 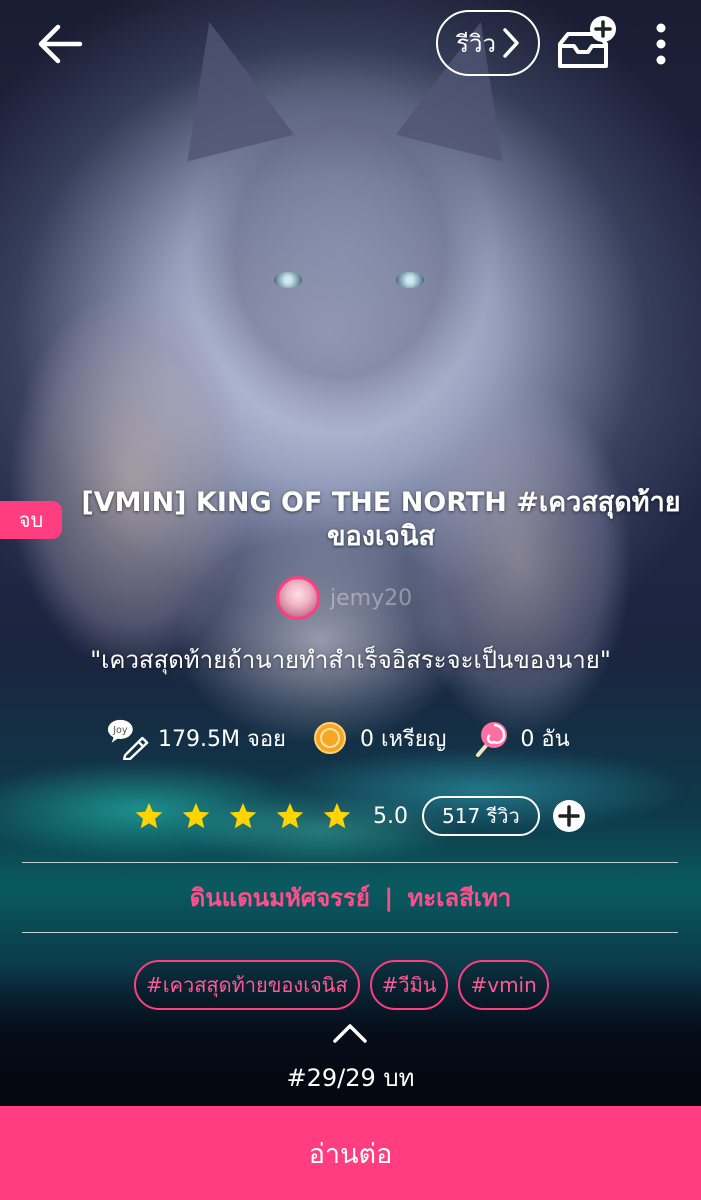 I want to click on author-row: jemy20, so click(x=344, y=598).